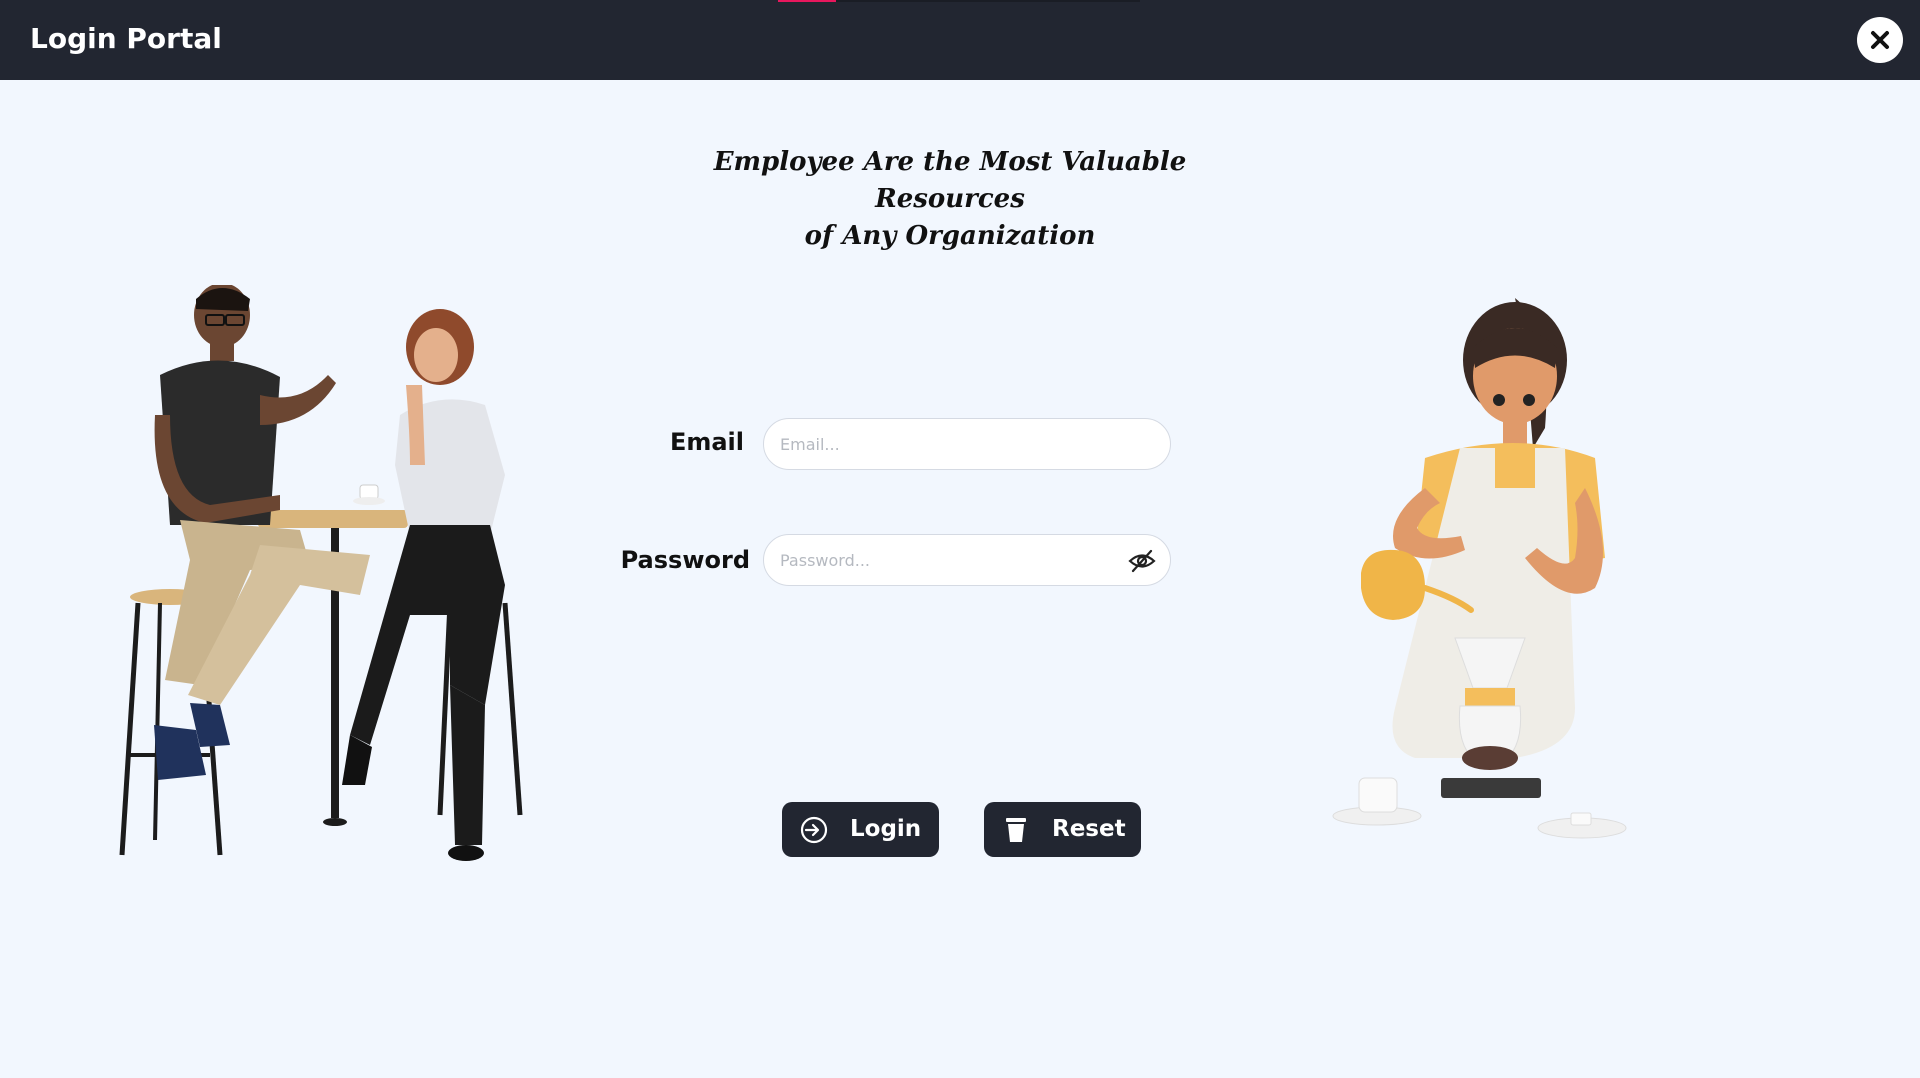 The height and width of the screenshot is (1078, 1920). What do you see at coordinates (886, 829) in the screenshot?
I see `login-button-label: Login` at bounding box center [886, 829].